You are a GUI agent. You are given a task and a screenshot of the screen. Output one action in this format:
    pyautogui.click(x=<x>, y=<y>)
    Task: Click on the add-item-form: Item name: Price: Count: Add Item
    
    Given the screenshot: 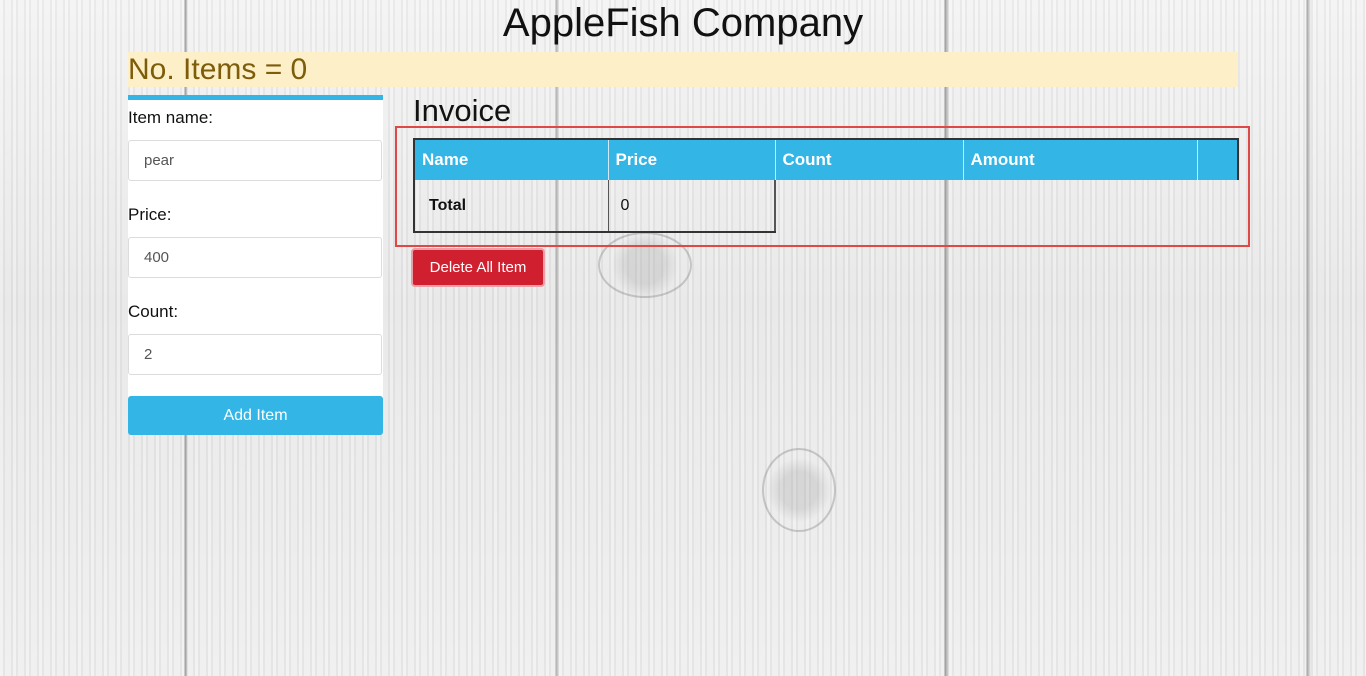 What is the action you would take?
    pyautogui.click(x=255, y=265)
    